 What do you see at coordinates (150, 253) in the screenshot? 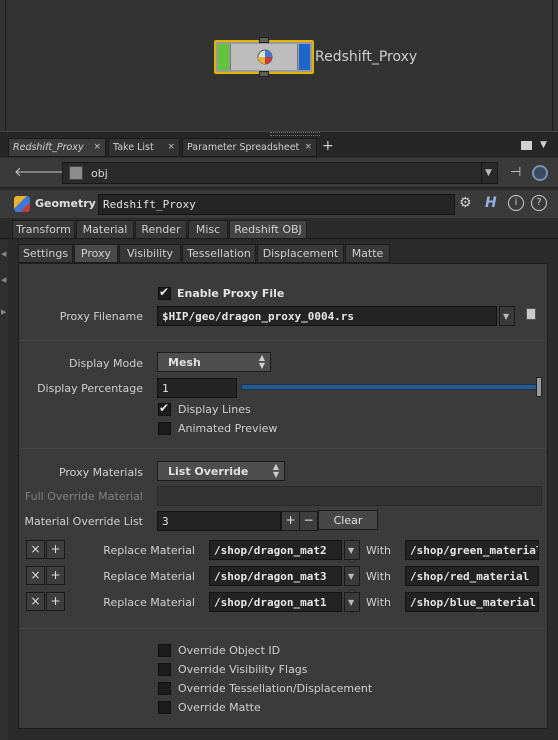
I see `tab-visibility: Visibility` at bounding box center [150, 253].